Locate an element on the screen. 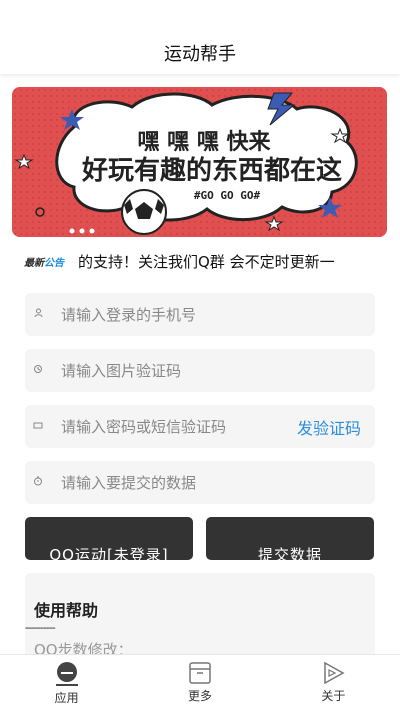  announcement-text: 的支持！关注我们Q群 会不定时更新一 is located at coordinates (206, 261).